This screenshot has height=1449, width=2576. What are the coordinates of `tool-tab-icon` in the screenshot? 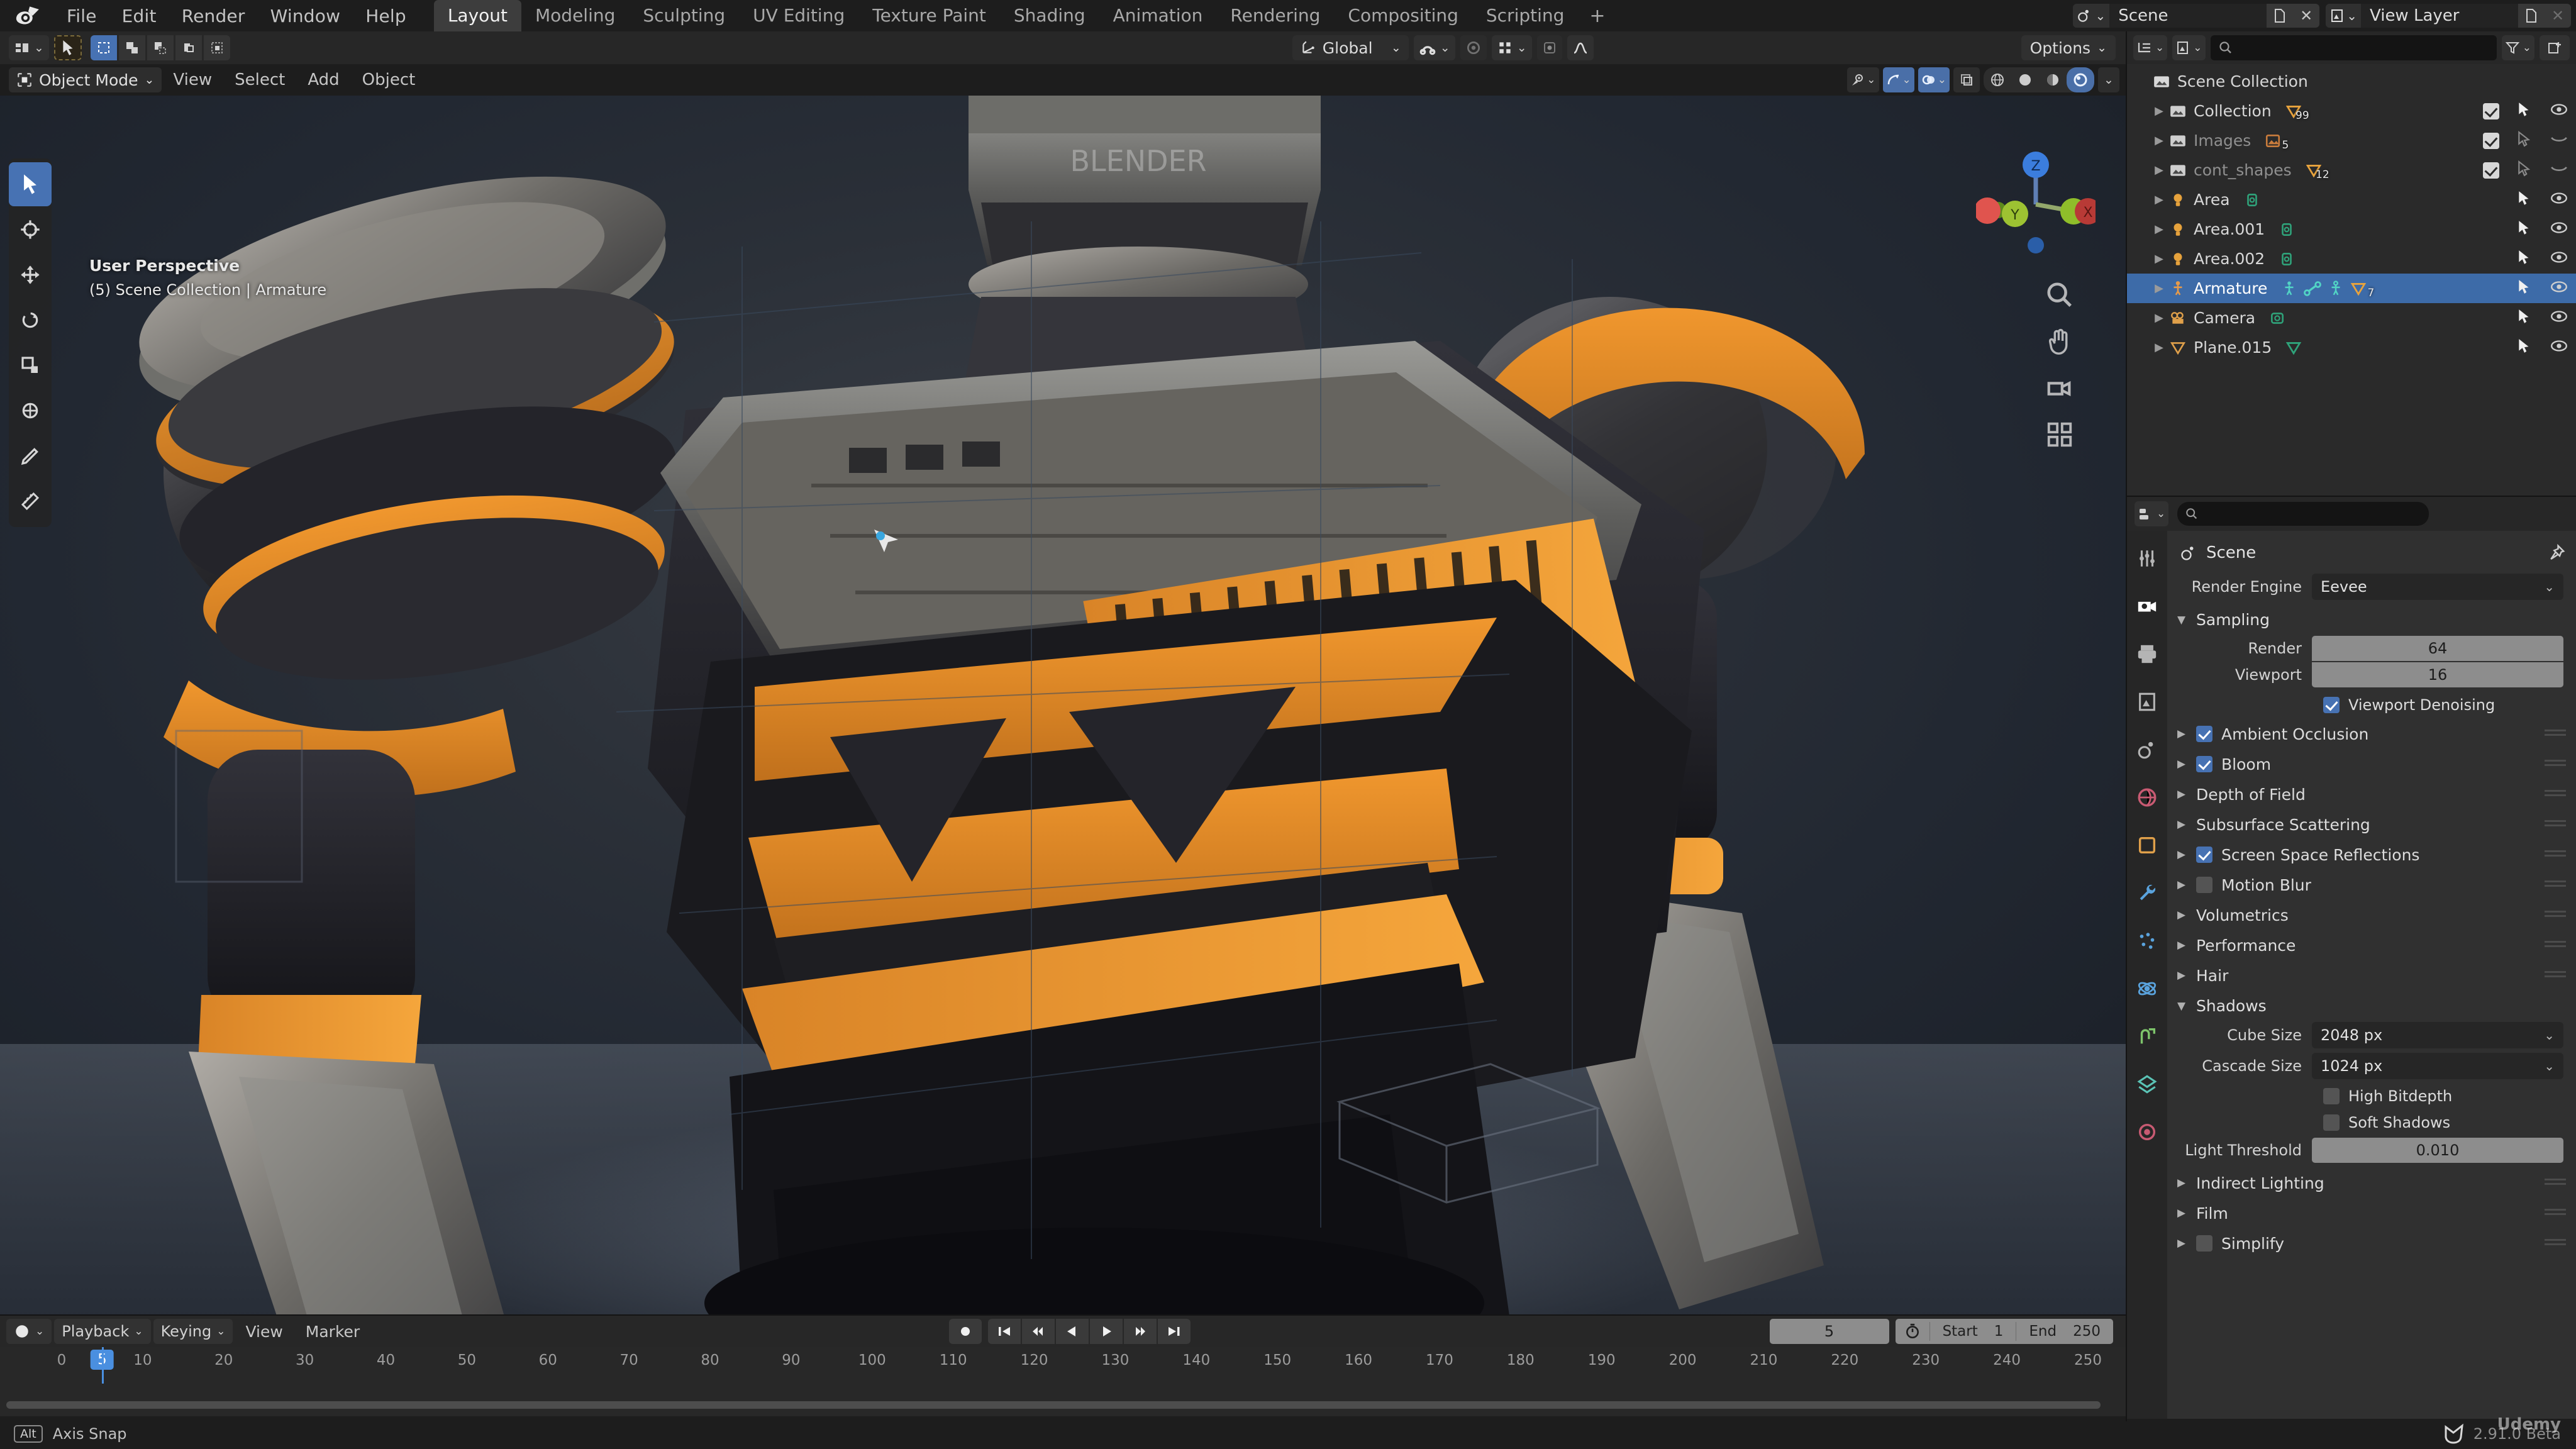 It's located at (2147, 558).